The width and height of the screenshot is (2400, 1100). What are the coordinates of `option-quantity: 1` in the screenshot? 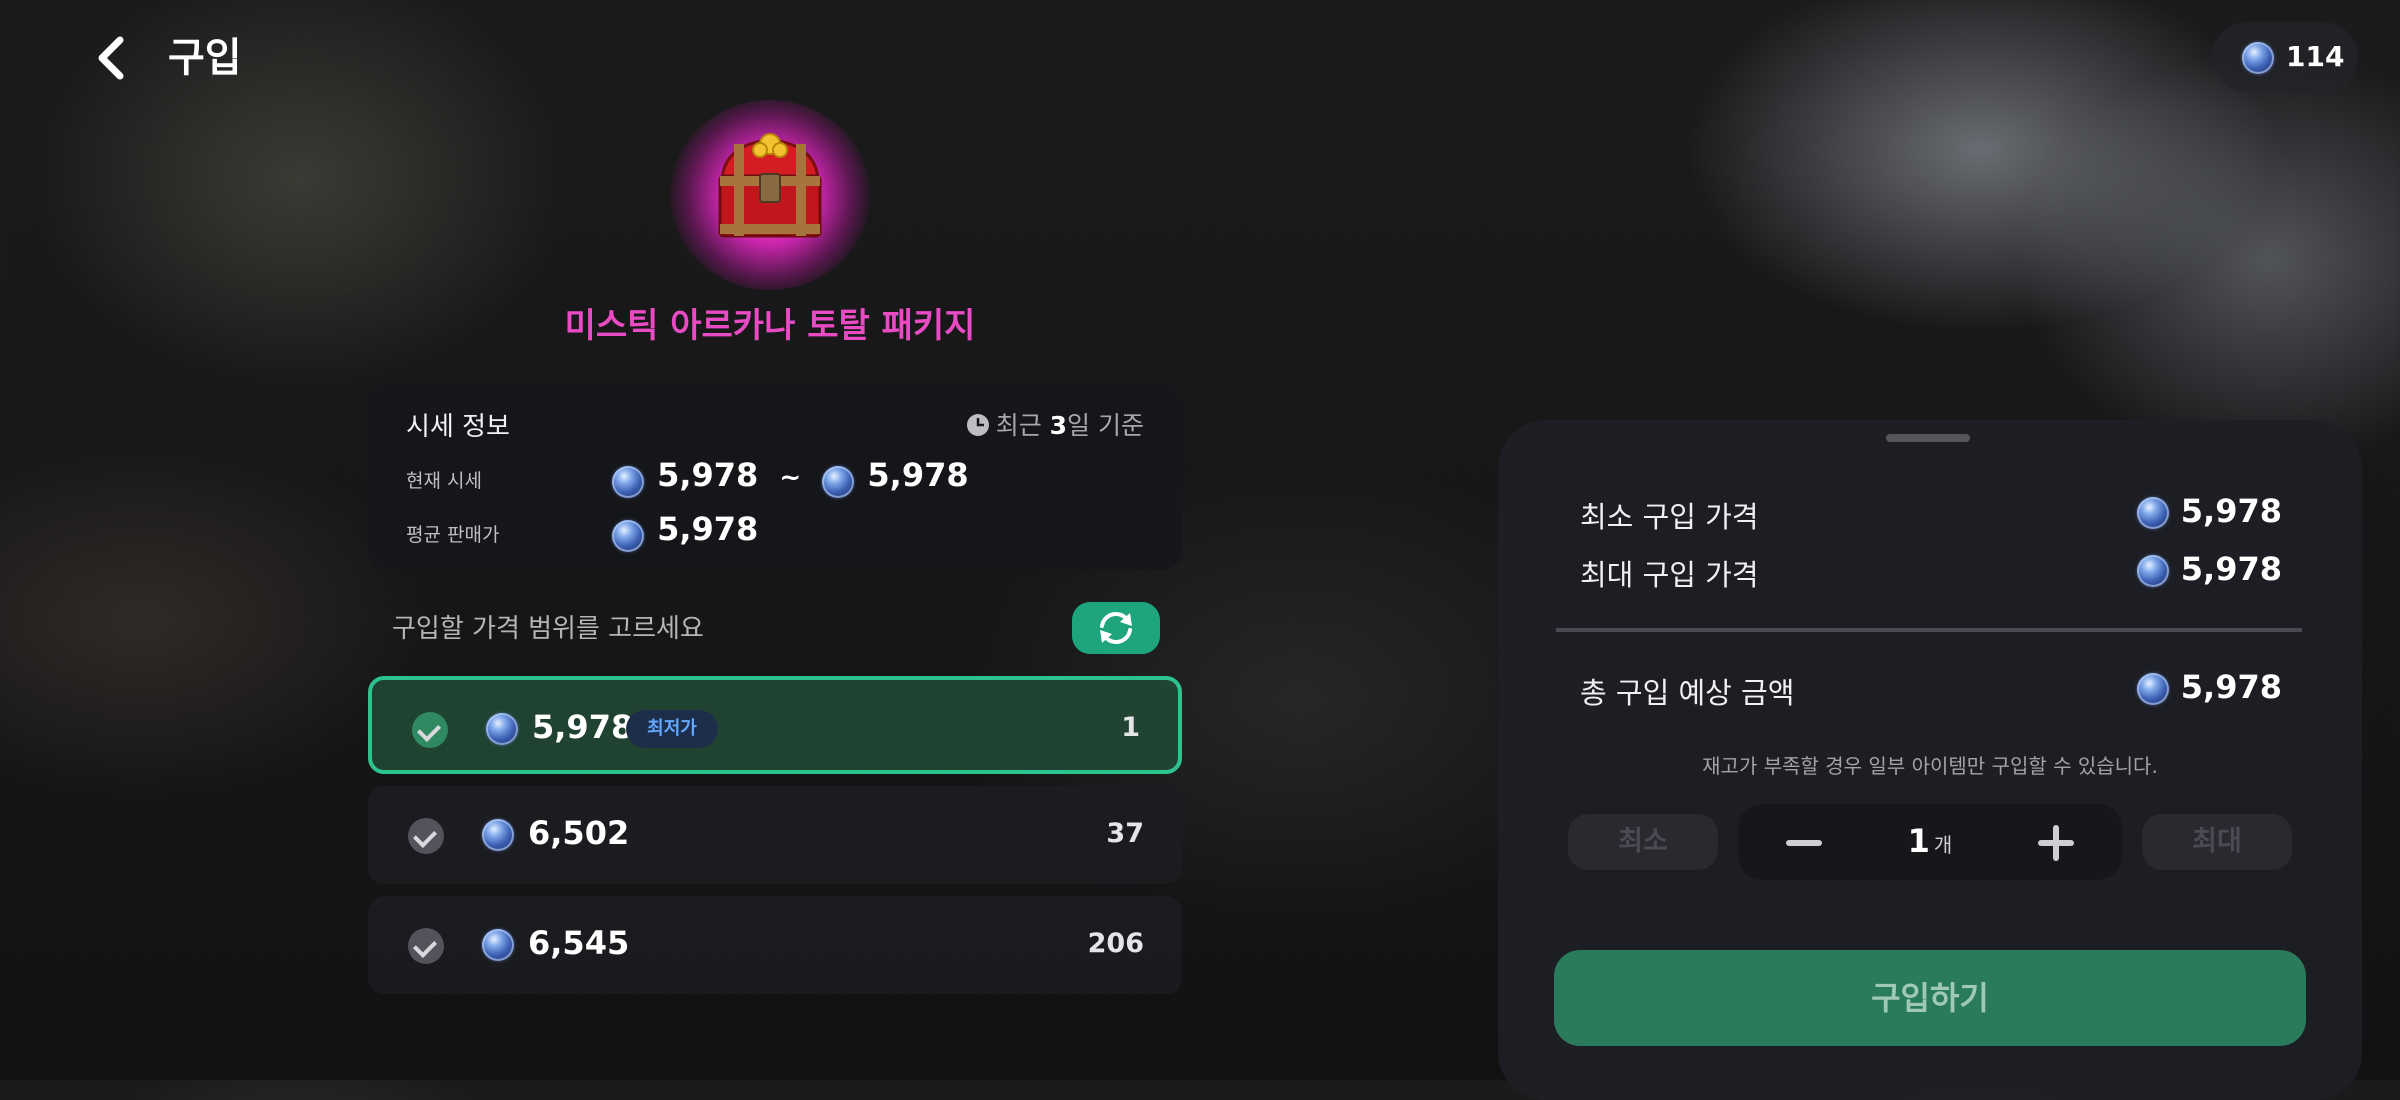 It's located at (1130, 727).